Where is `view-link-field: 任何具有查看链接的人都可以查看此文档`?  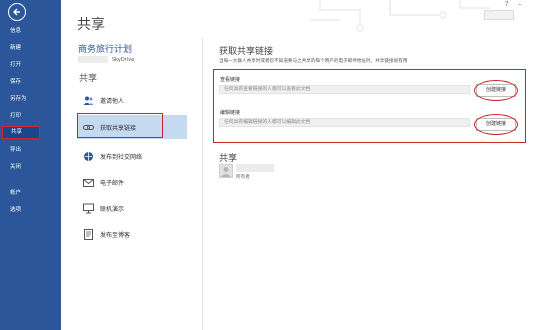
view-link-field: 任何具有查看链接的人都可以查看此文档 is located at coordinates (344, 89).